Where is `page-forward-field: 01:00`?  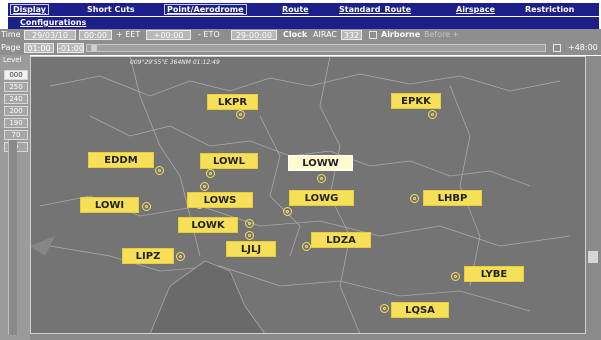
page-forward-field: 01:00 is located at coordinates (39, 48).